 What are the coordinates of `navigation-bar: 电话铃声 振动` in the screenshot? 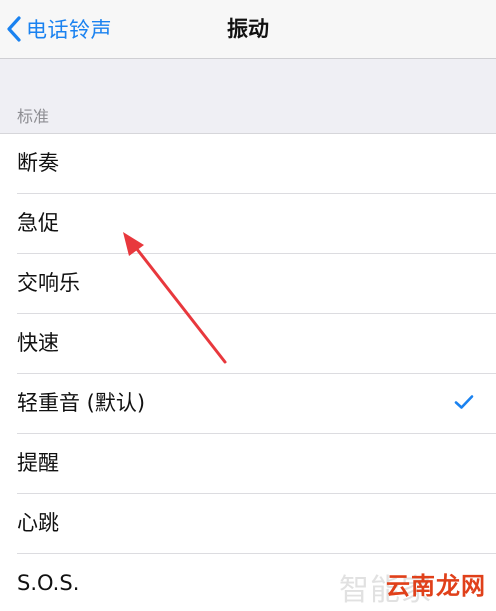 It's located at (248, 29).